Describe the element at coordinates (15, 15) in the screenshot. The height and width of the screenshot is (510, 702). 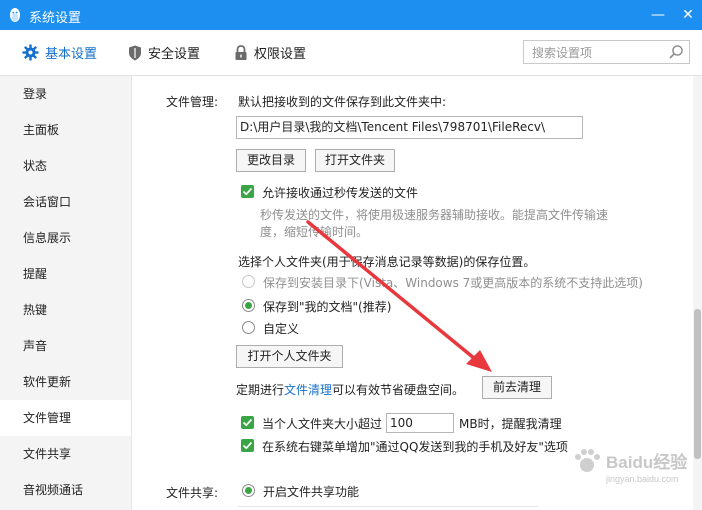
I see `qq-penguin-icon` at that location.